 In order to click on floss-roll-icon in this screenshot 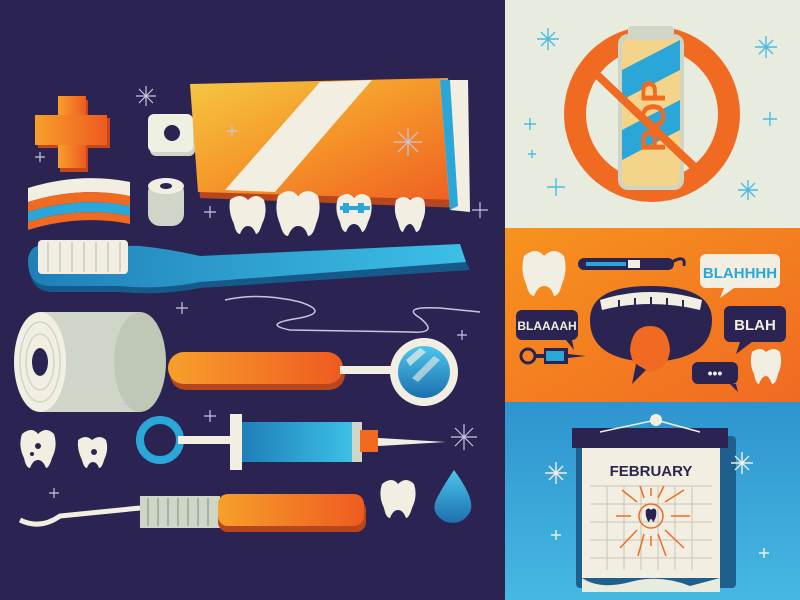, I will do `click(90, 362)`.